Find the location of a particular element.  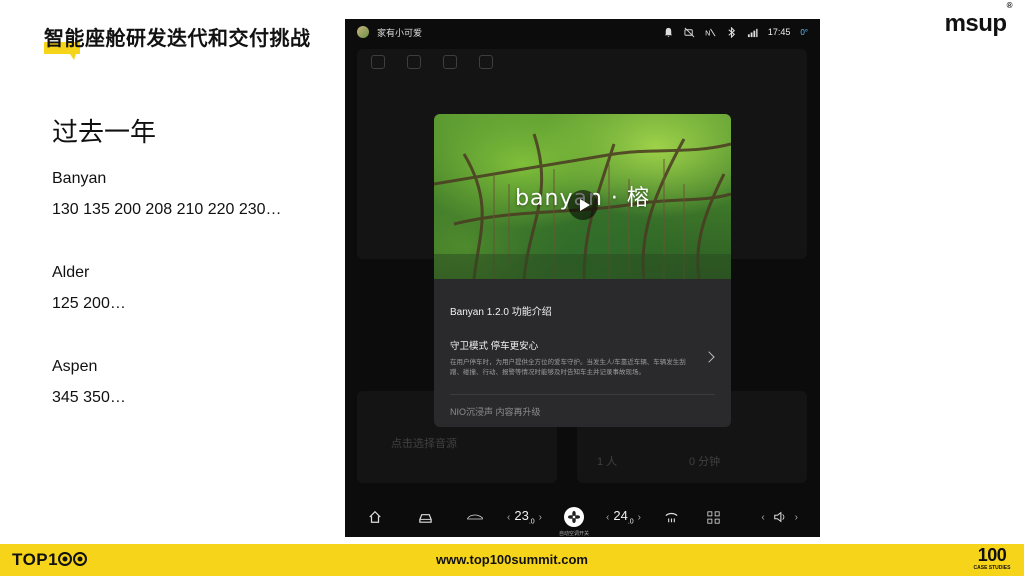

signal-icon is located at coordinates (752, 32).